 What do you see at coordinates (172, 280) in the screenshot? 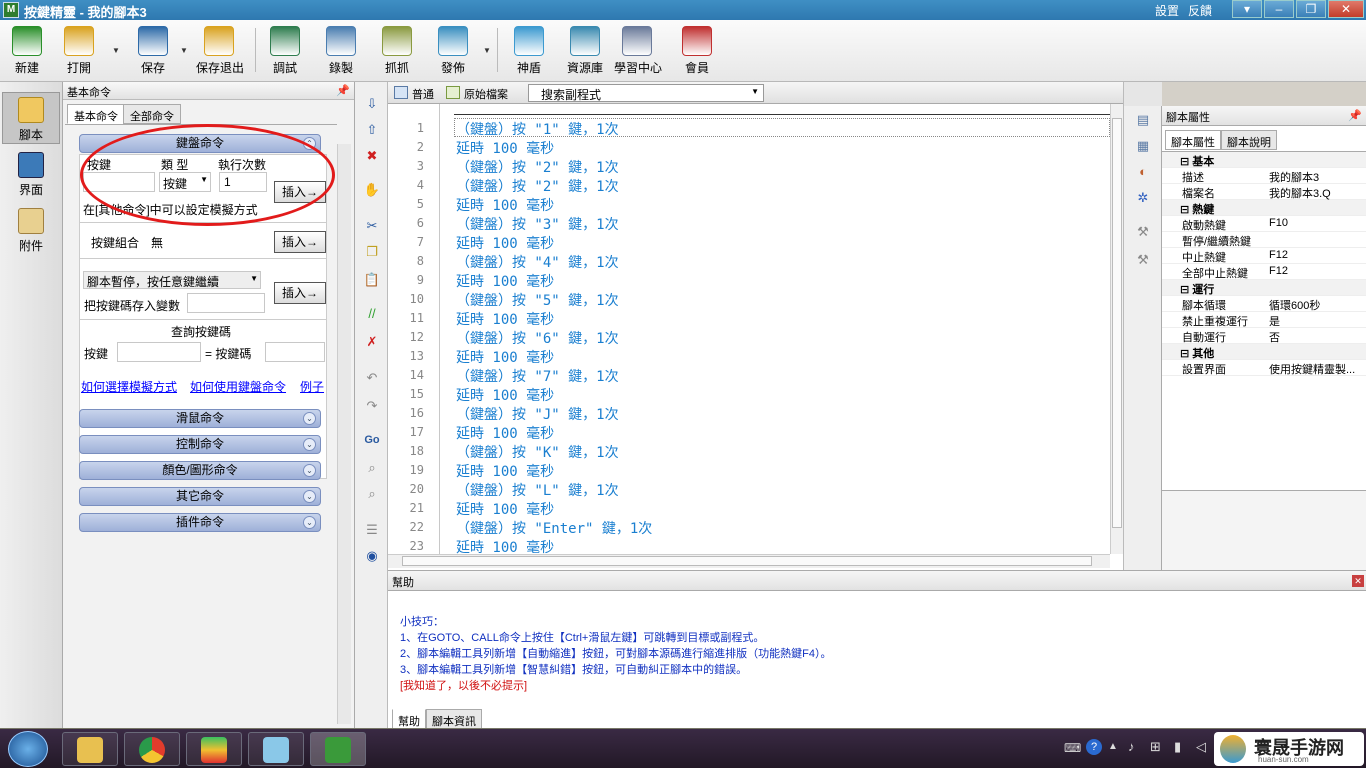
I see `pause-select: 腳本暫停，按任意鍵繼續 ▼` at bounding box center [172, 280].